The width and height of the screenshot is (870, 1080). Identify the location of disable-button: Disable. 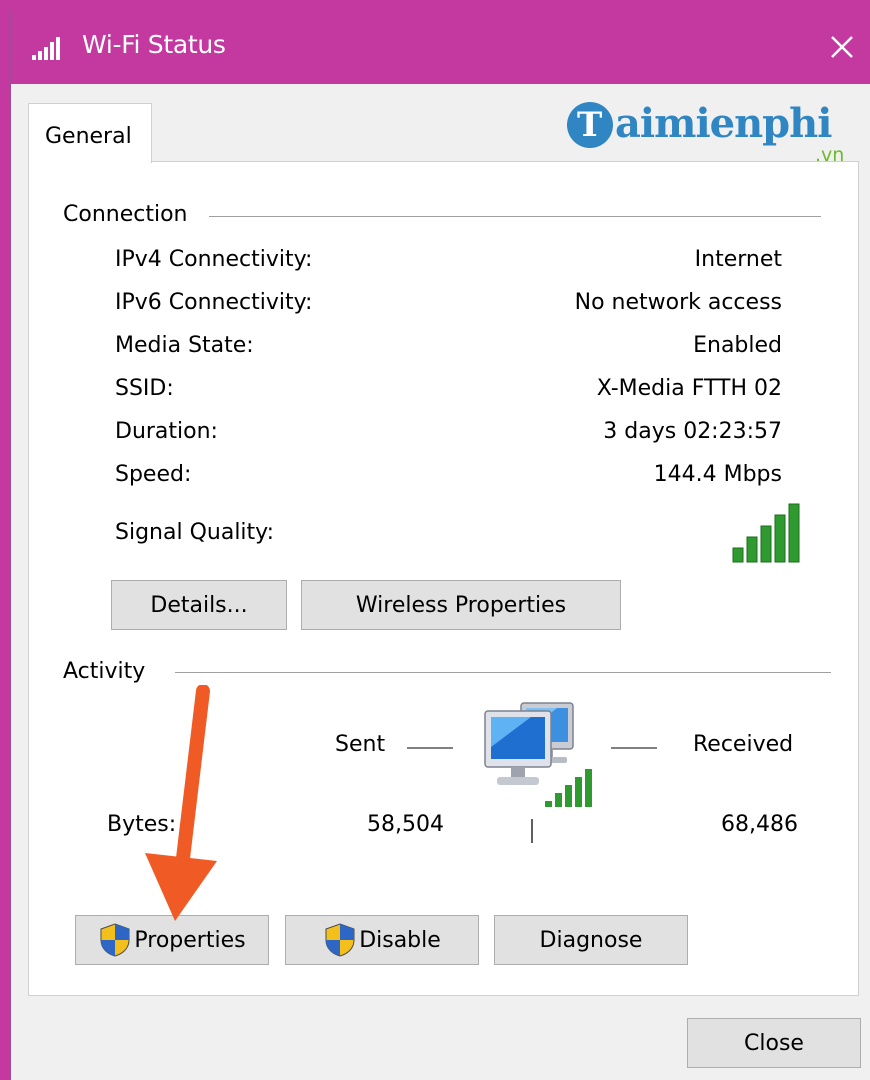
(382, 940).